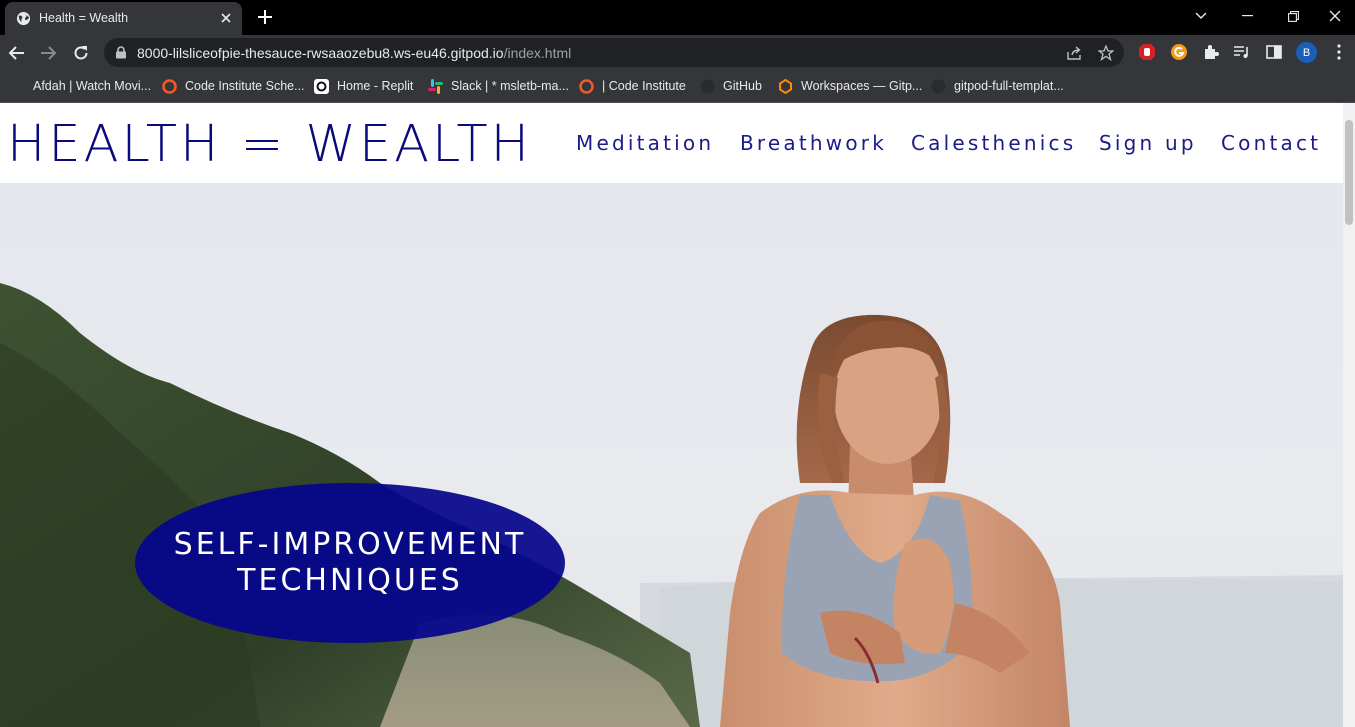  What do you see at coordinates (1201, 16) in the screenshot?
I see `tab-search-icon` at bounding box center [1201, 16].